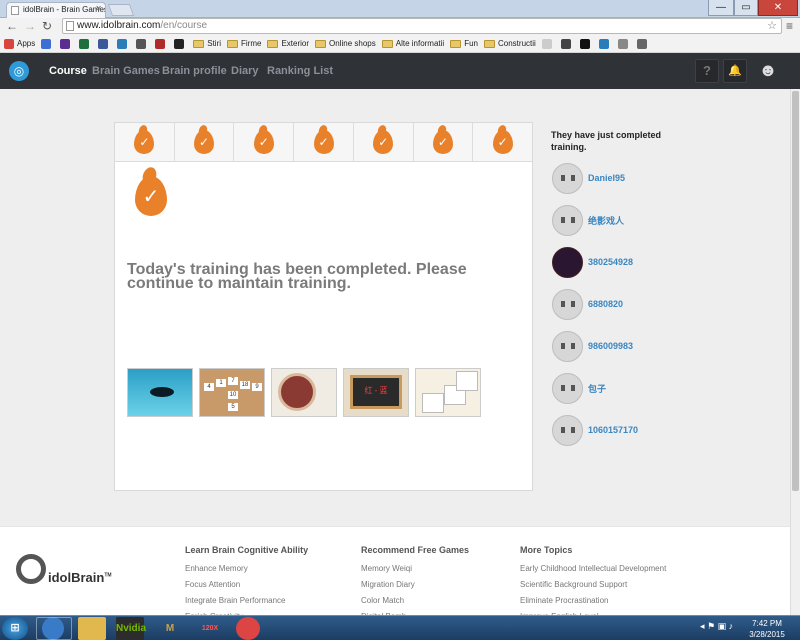 This screenshot has height=640, width=800. What do you see at coordinates (789, 26) in the screenshot?
I see `chrome-menu-icon: ≡` at bounding box center [789, 26].